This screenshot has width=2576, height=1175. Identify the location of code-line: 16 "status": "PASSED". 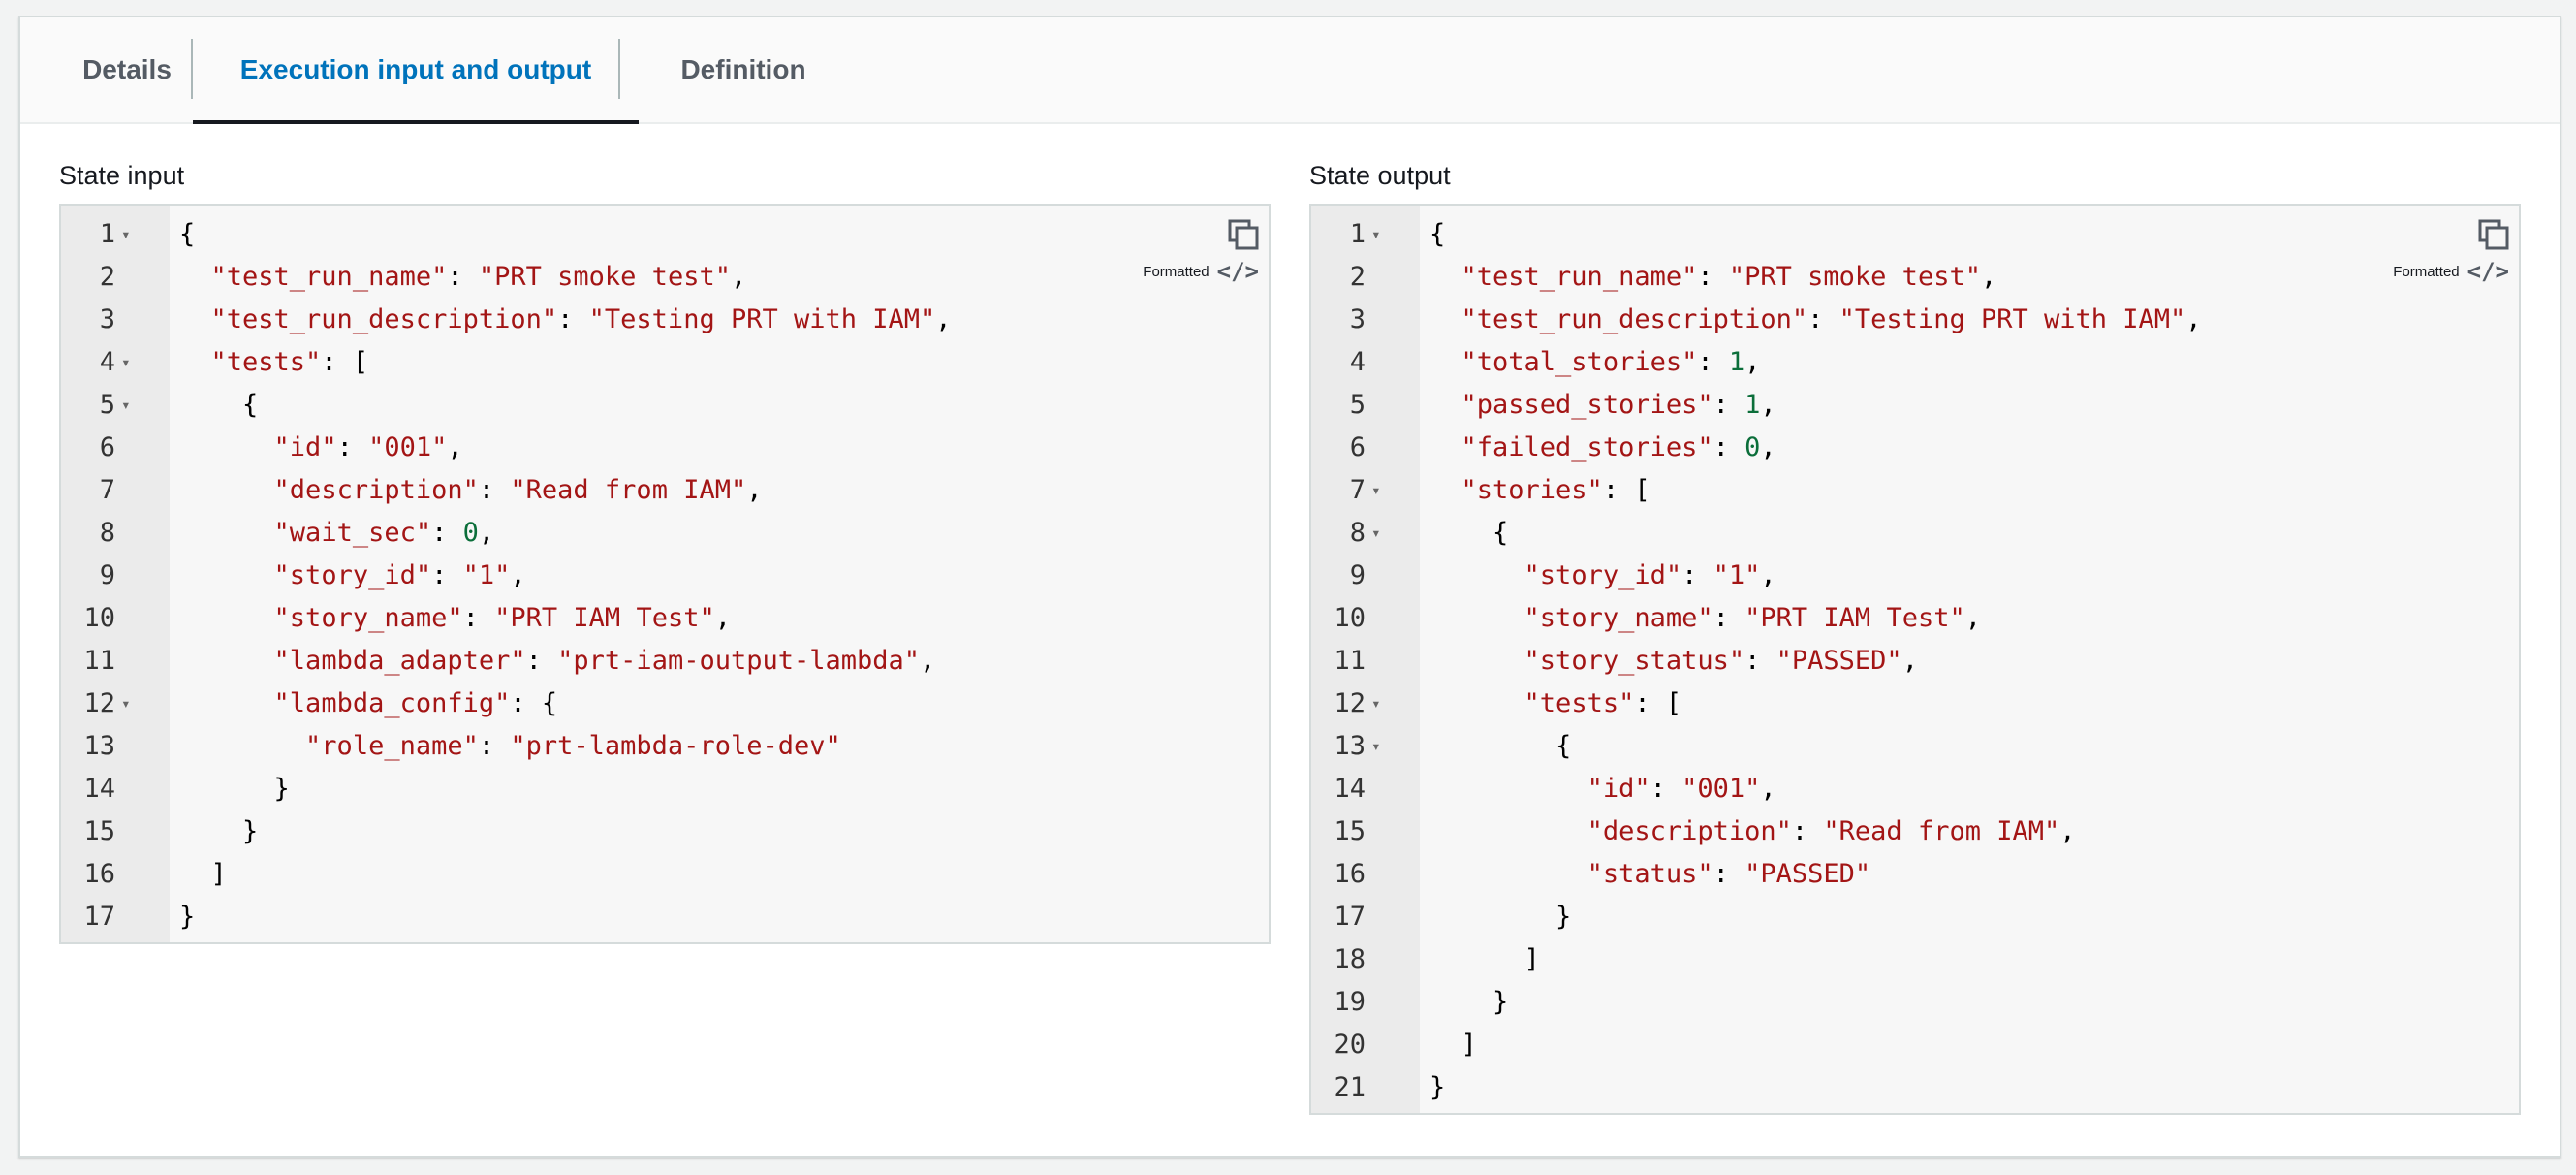
(1915, 875).